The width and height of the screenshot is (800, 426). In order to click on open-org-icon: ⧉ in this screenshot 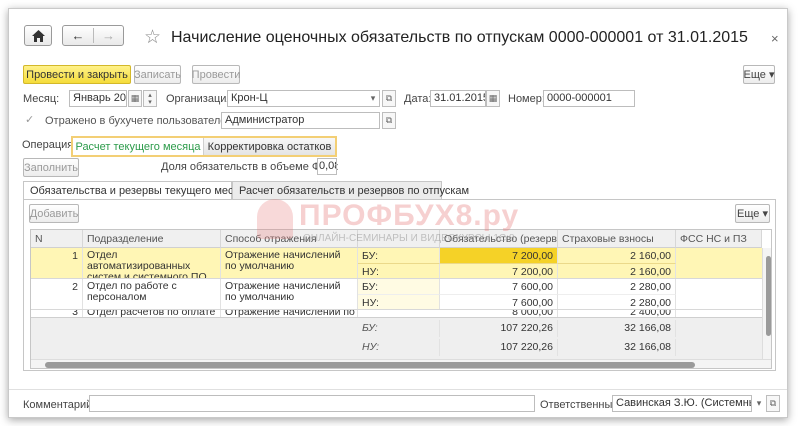, I will do `click(389, 98)`.